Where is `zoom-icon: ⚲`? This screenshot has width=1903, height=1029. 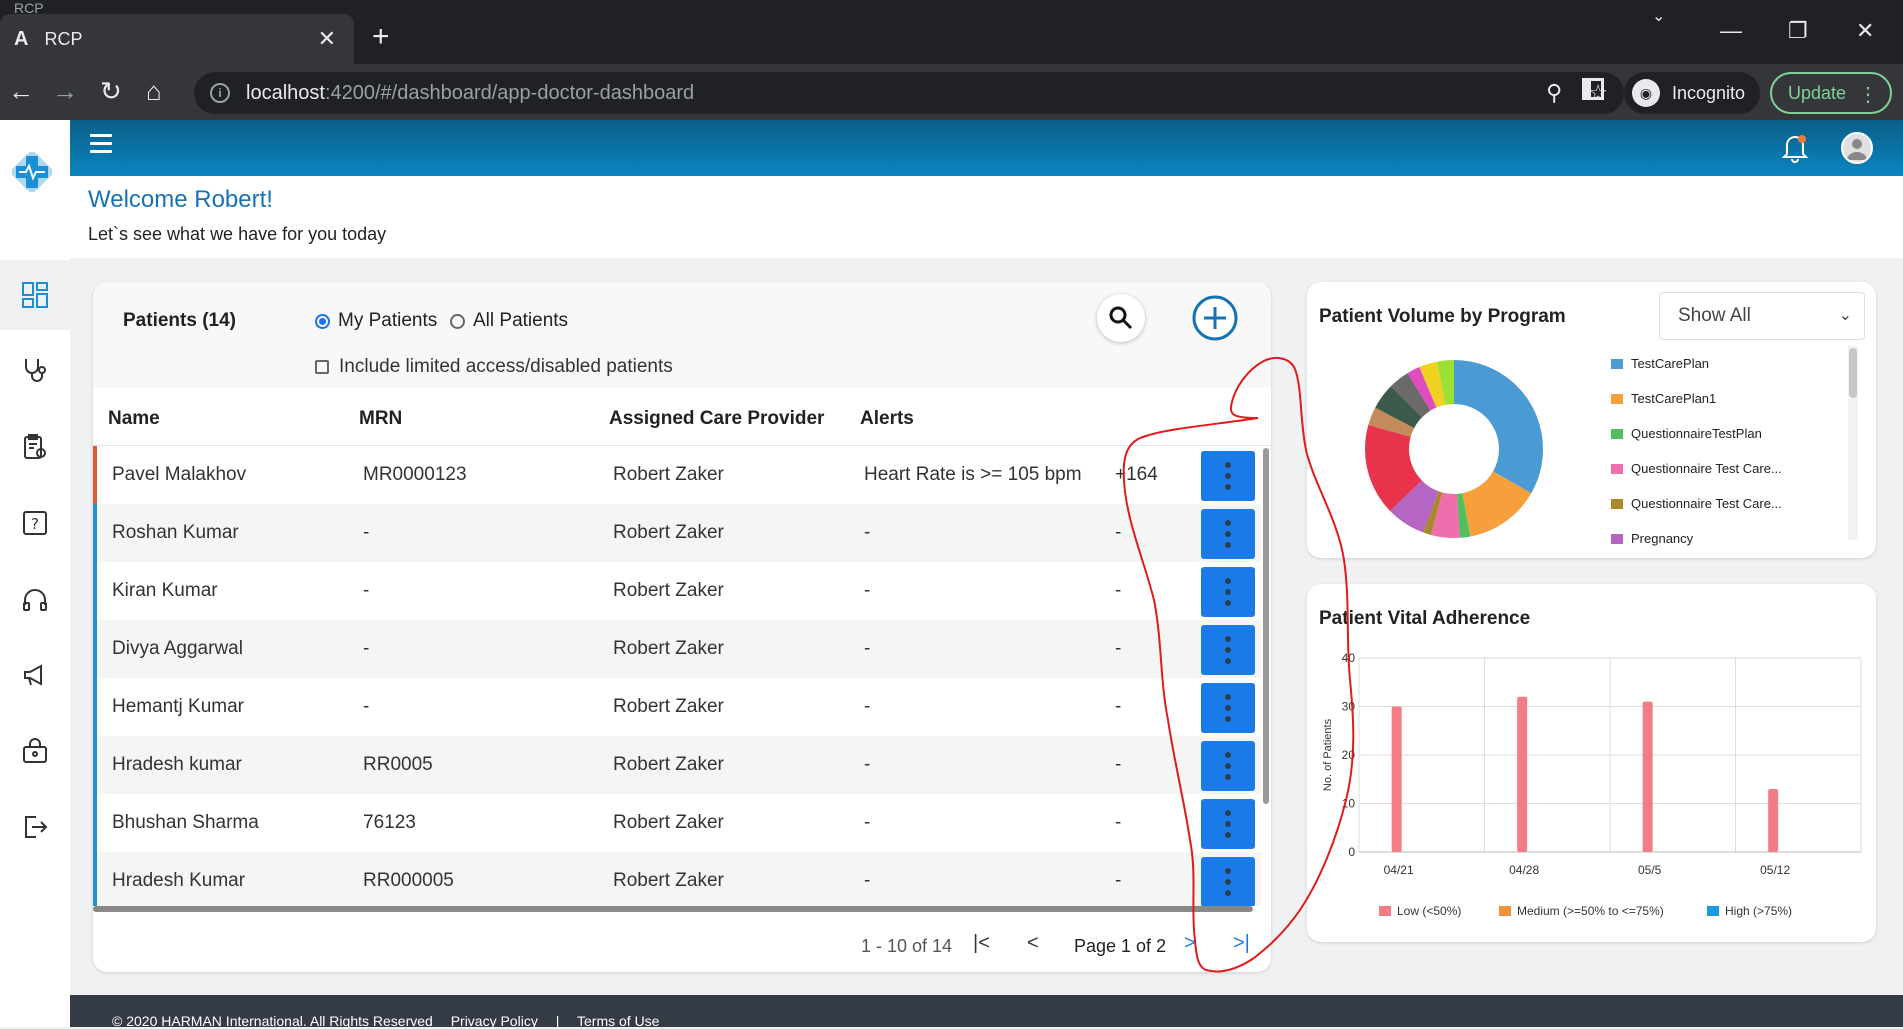
zoom-icon: ⚲ is located at coordinates (1554, 93).